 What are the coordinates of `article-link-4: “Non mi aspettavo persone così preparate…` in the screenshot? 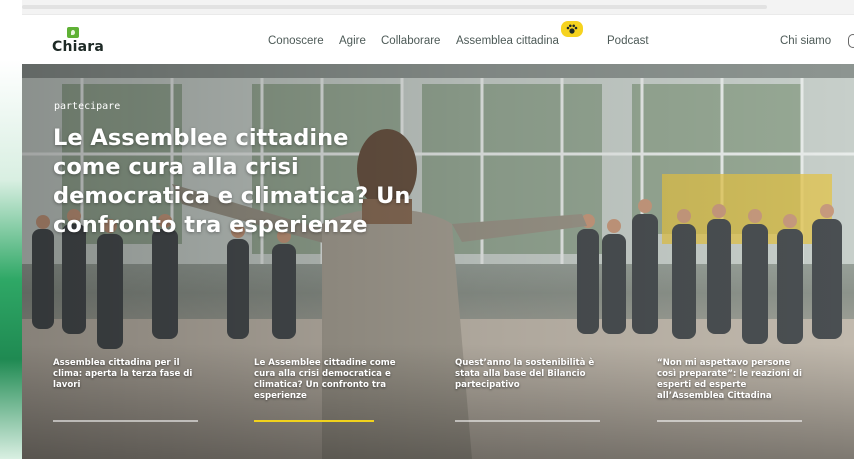 It's located at (729, 390).